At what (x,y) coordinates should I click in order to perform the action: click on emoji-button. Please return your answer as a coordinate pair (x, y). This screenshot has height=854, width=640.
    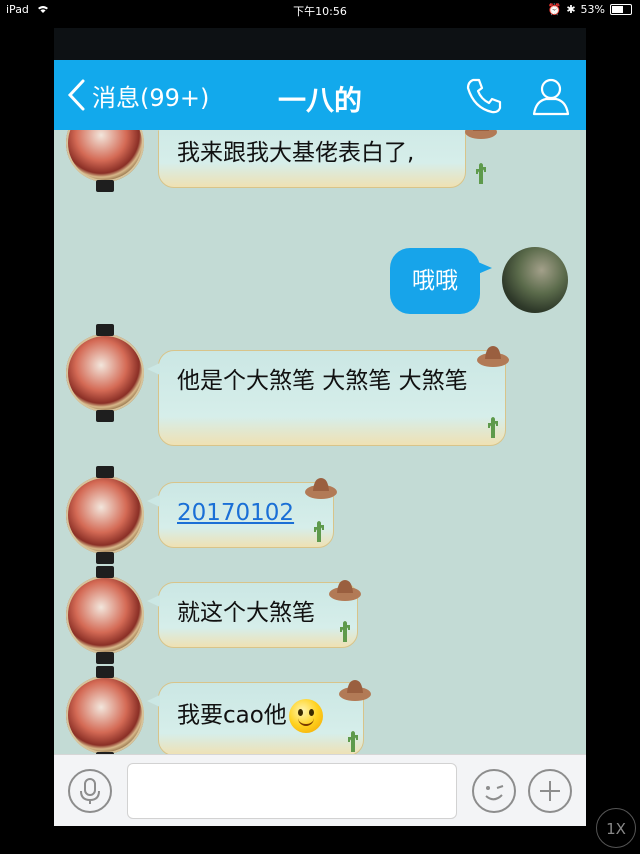
    Looking at the image, I should click on (494, 791).